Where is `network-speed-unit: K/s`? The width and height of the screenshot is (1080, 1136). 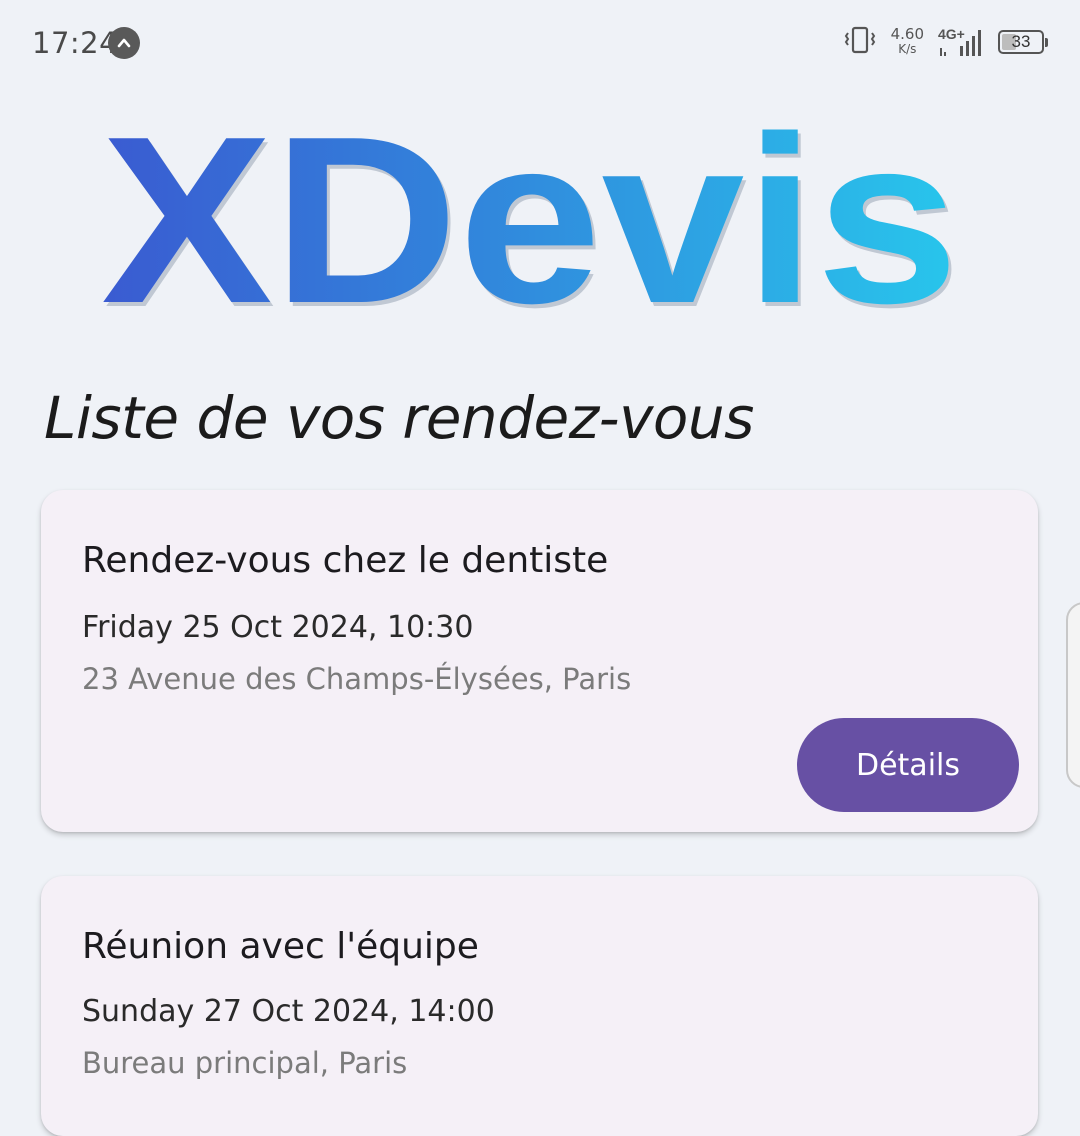
network-speed-unit: K/s is located at coordinates (907, 49).